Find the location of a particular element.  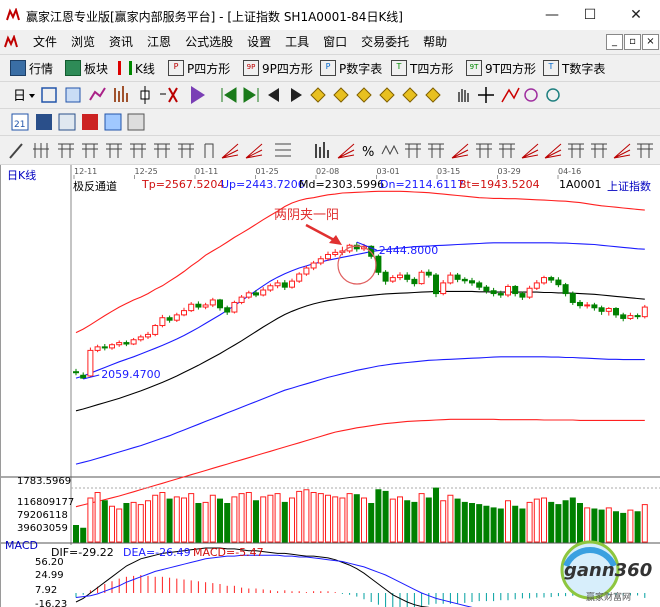

t-number-table-button: T T数字表 is located at coordinates (574, 68).